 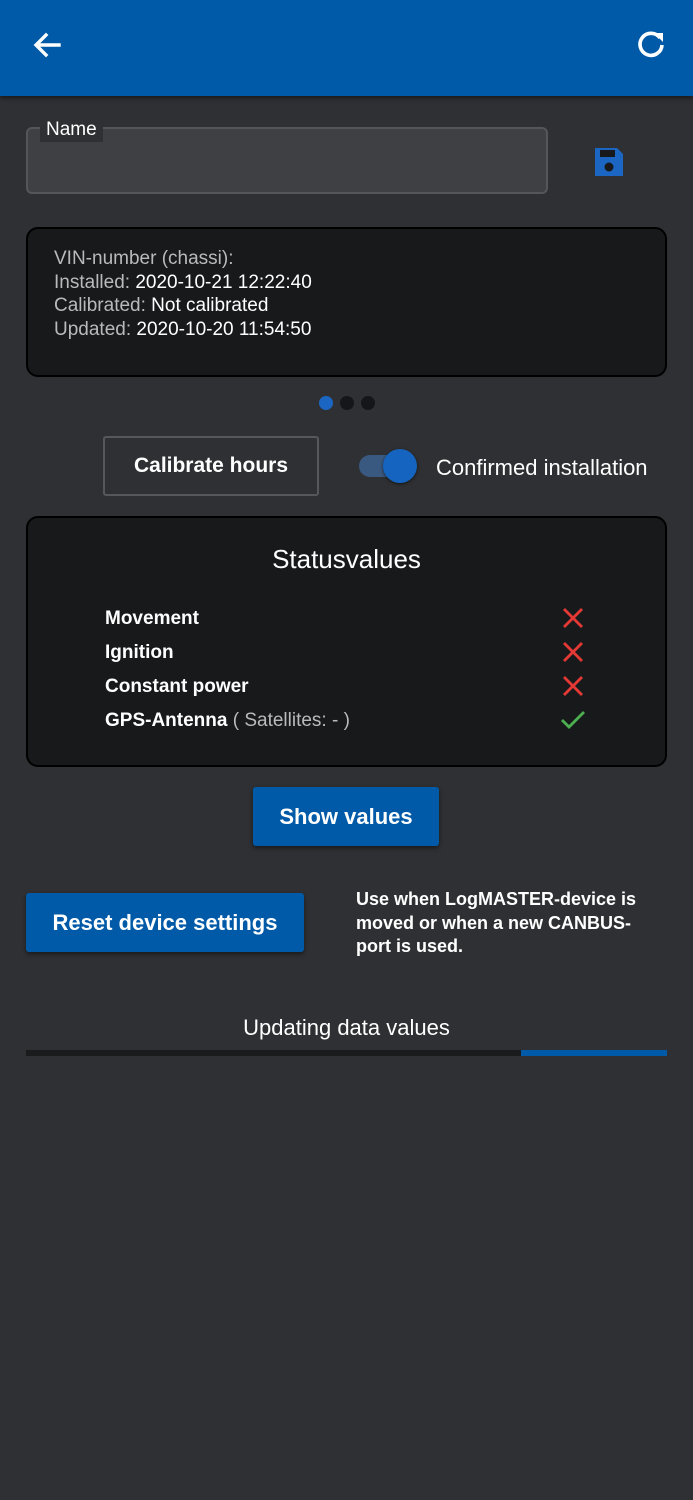 I want to click on save-floppy-icon, so click(x=609, y=162).